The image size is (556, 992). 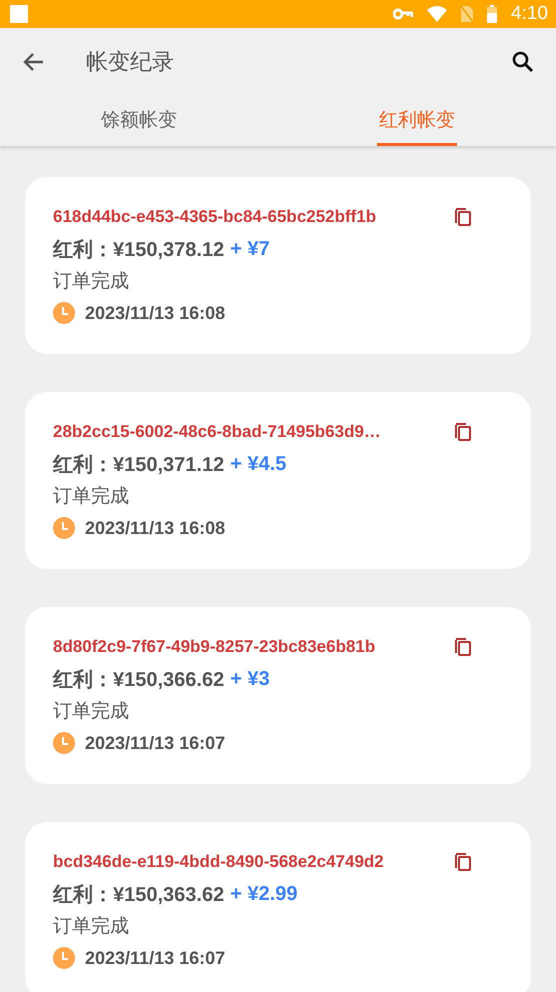 What do you see at coordinates (130, 62) in the screenshot?
I see `page-title: 帐变纪录` at bounding box center [130, 62].